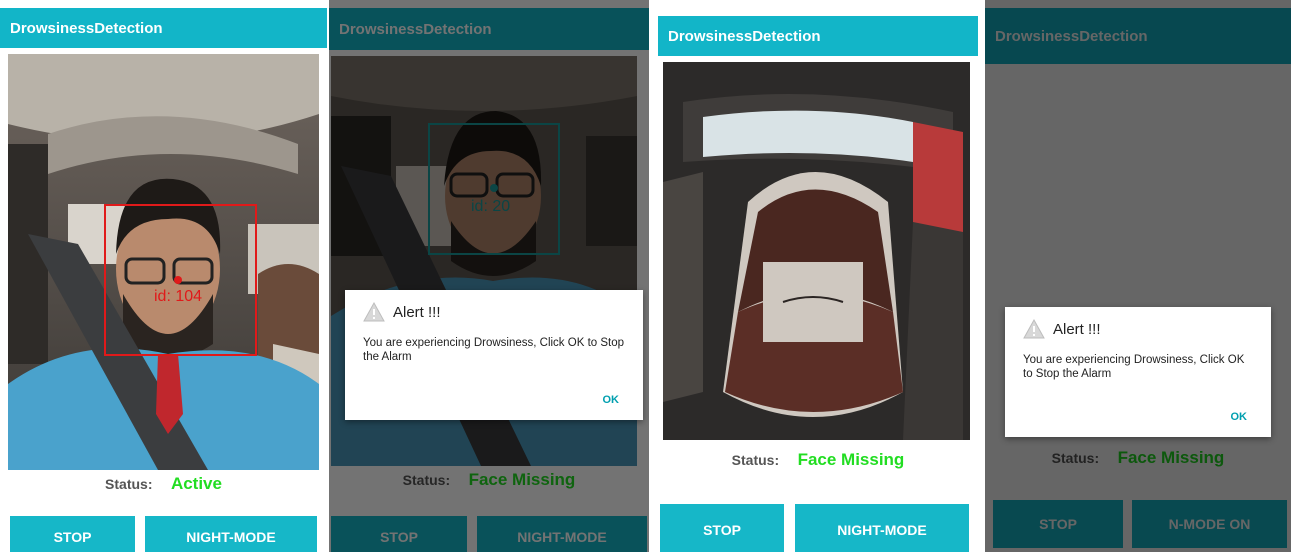  What do you see at coordinates (1209, 524) in the screenshot?
I see `night-mode-button: N-MODE ON` at bounding box center [1209, 524].